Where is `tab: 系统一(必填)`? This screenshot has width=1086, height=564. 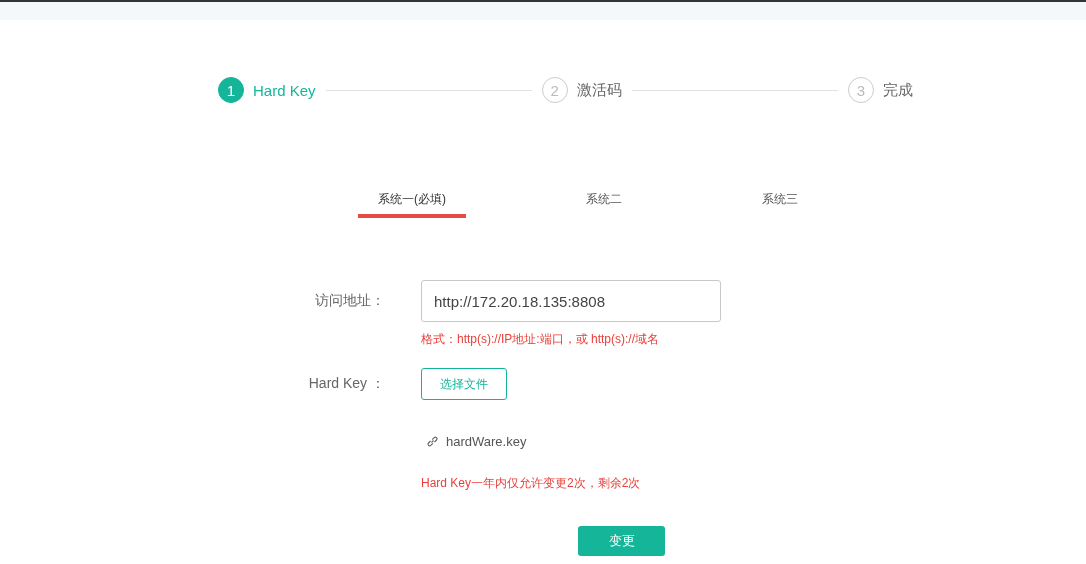
tab: 系统一(必填) is located at coordinates (412, 203).